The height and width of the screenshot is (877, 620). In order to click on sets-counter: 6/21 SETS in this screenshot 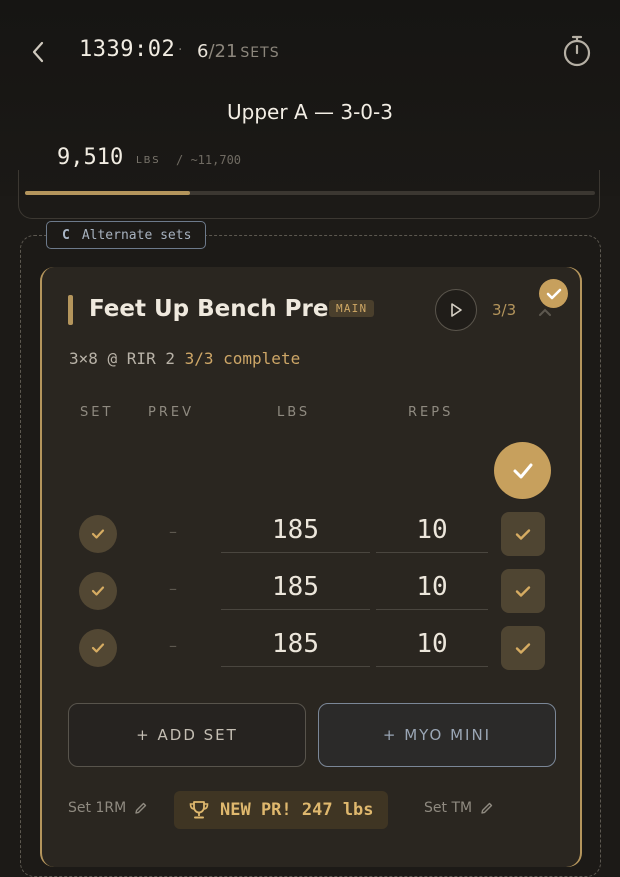, I will do `click(238, 51)`.